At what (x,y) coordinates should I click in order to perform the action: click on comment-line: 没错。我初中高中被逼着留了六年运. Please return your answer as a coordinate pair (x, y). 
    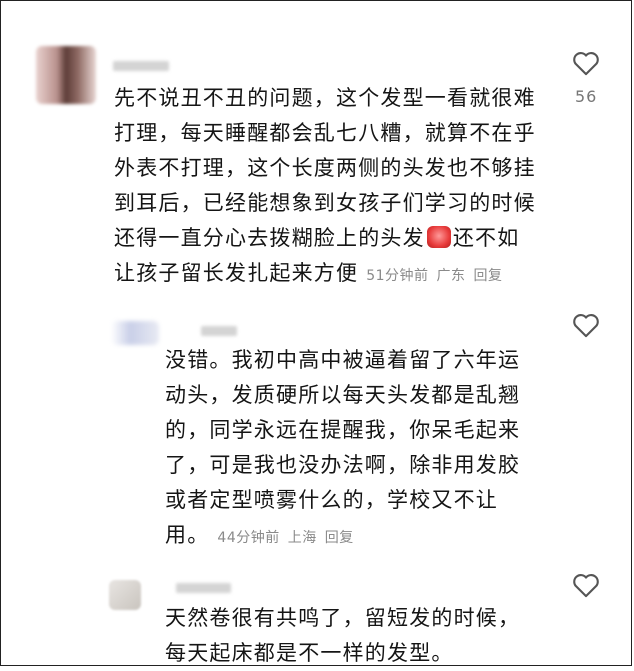
    Looking at the image, I should click on (343, 360).